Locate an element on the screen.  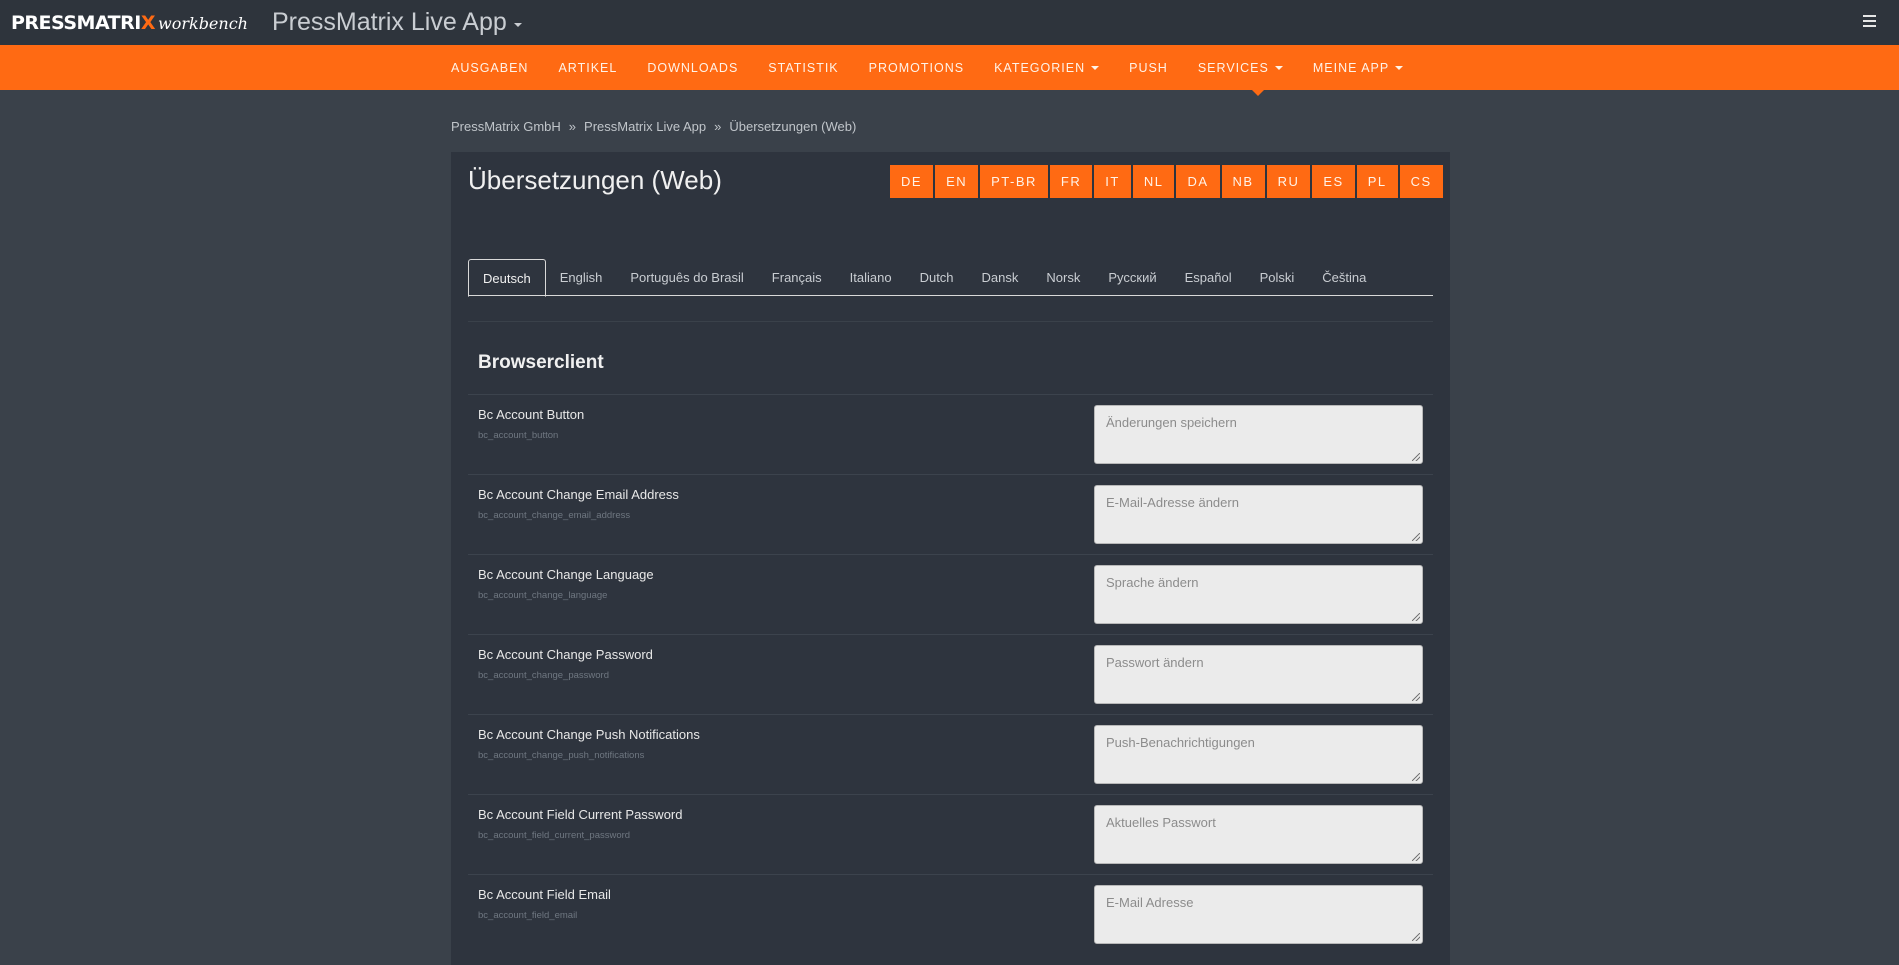
tab-portugues-do-brasil: Português do Brasil is located at coordinates (686, 277).